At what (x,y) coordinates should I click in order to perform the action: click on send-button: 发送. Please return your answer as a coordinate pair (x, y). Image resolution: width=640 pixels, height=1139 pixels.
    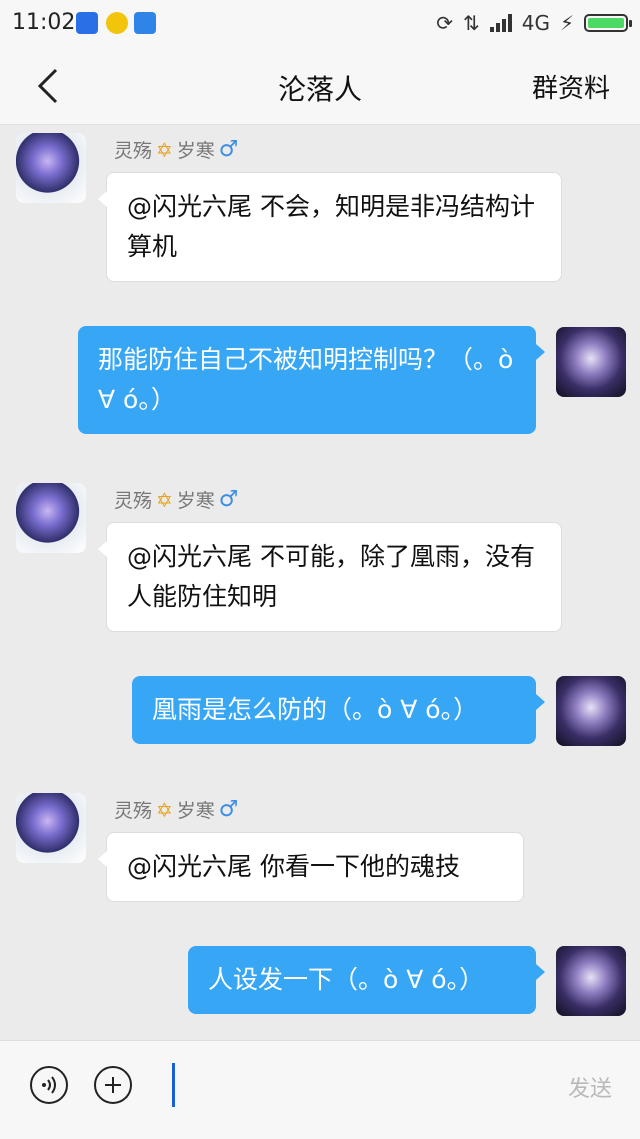
    Looking at the image, I should click on (590, 1087).